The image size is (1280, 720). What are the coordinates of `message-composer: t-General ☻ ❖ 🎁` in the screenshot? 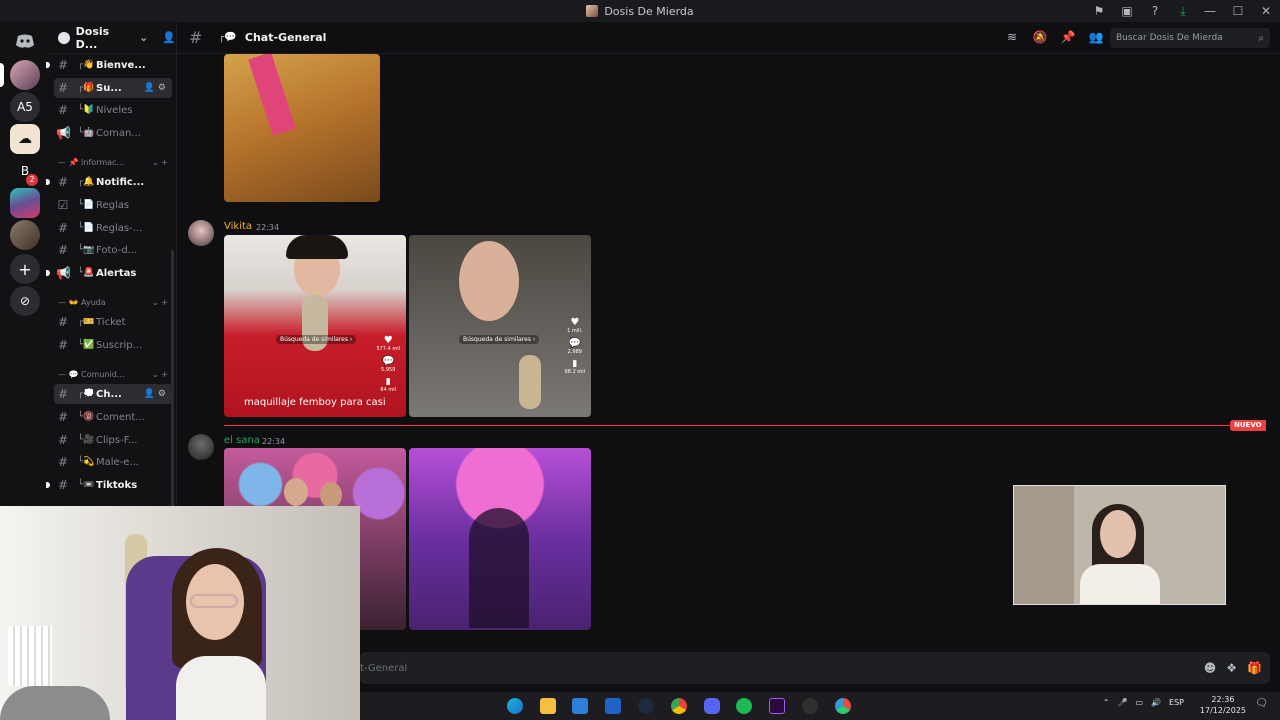 It's located at (815, 668).